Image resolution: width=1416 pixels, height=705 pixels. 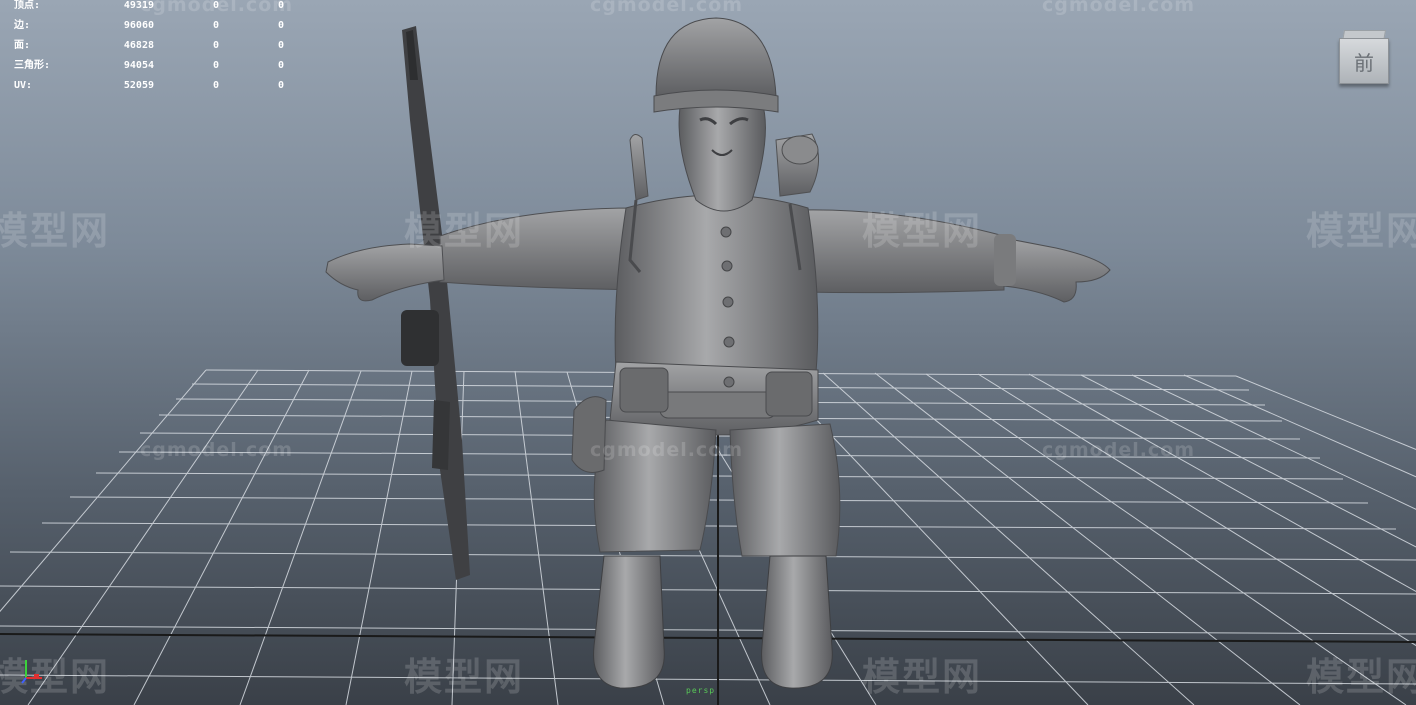 I want to click on hud-row-uvs: UV: 52059 0 0, so click(x=149, y=90).